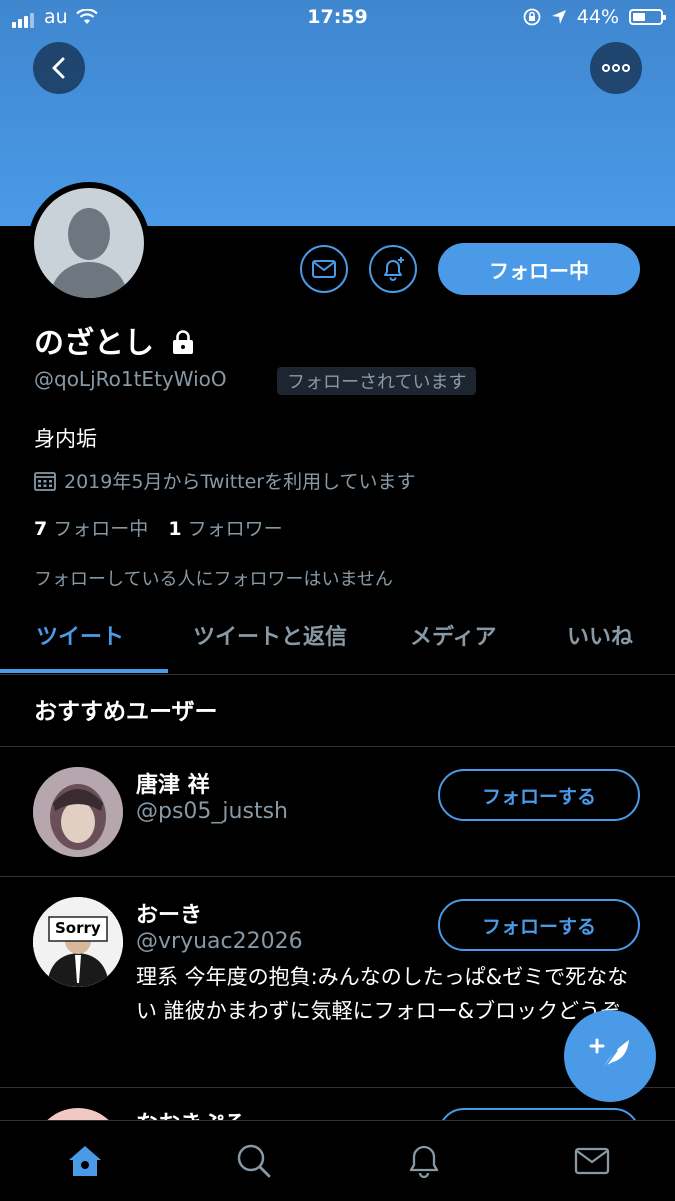 Image resolution: width=675 pixels, height=1201 pixels. I want to click on active-tab-indicator, so click(84, 671).